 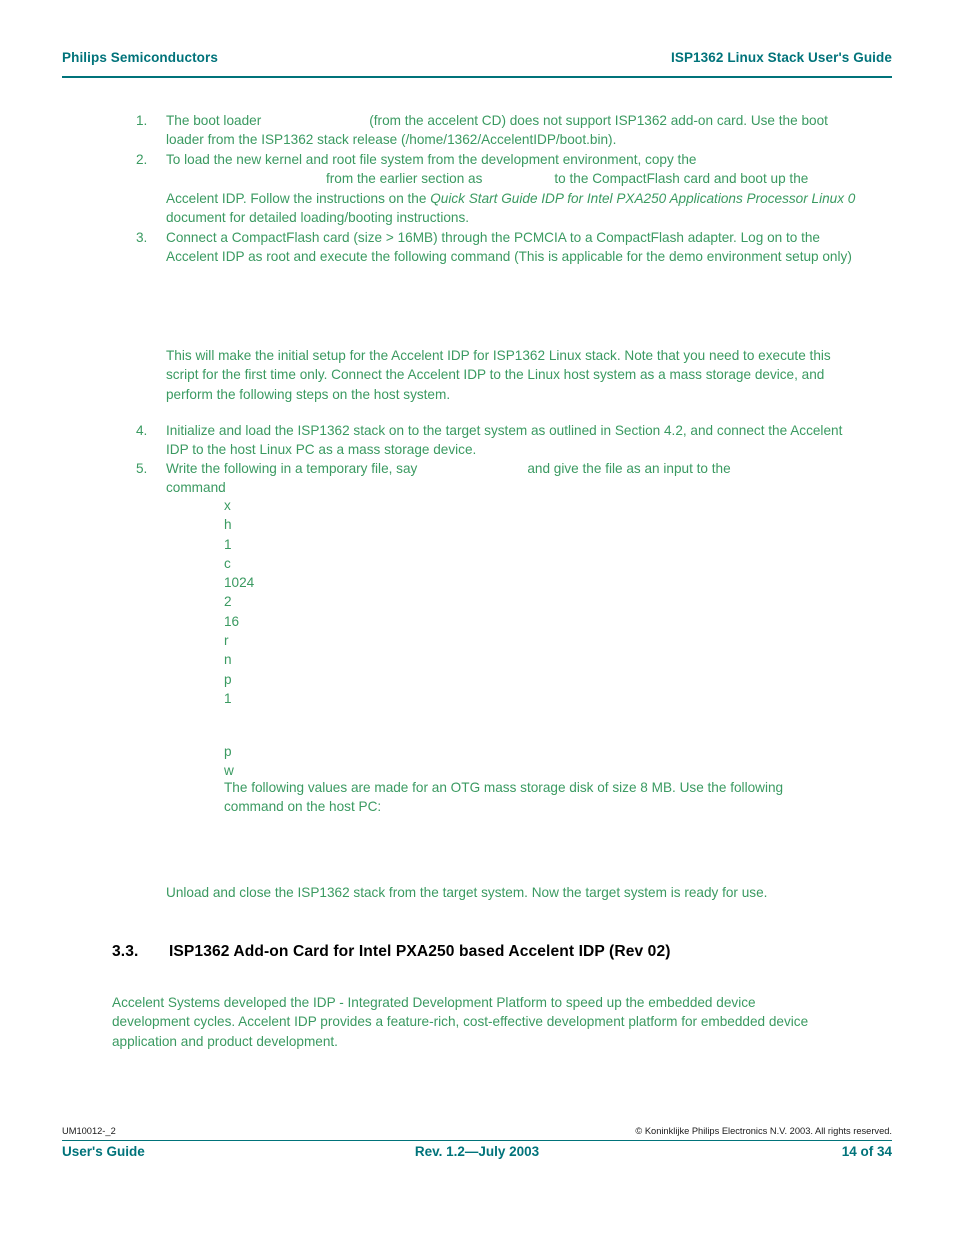 What do you see at coordinates (125, 951) in the screenshot?
I see `section-number: 3.3.` at bounding box center [125, 951].